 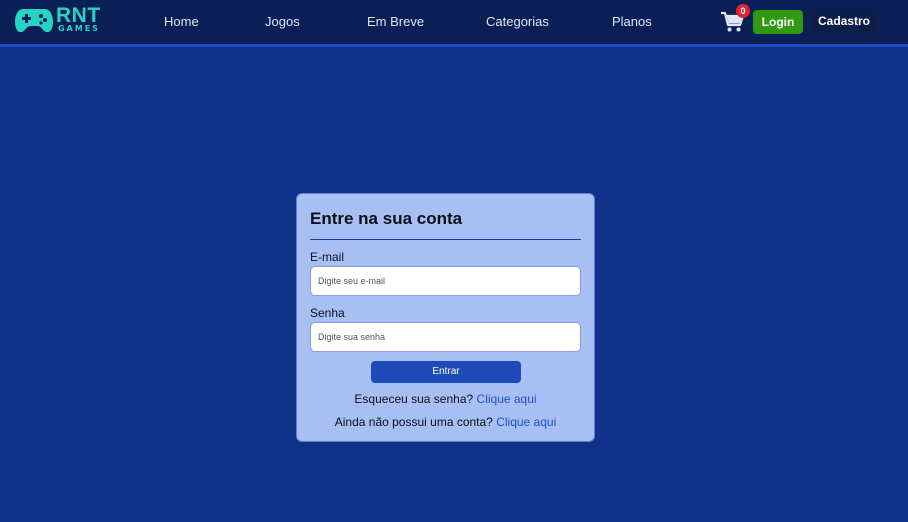 I want to click on signup-line: Ainda não possui uma conta? Clique aqui, so click(x=445, y=422).